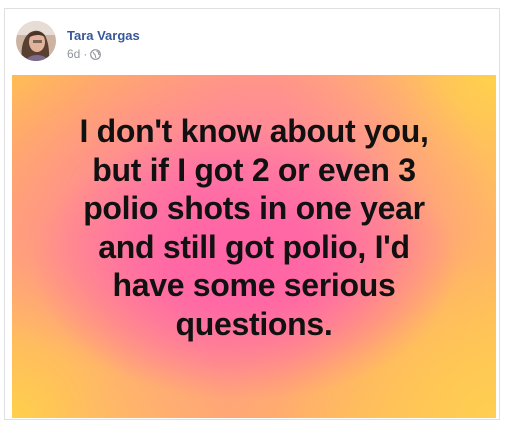  I want to click on quote-line: questions., so click(254, 323).